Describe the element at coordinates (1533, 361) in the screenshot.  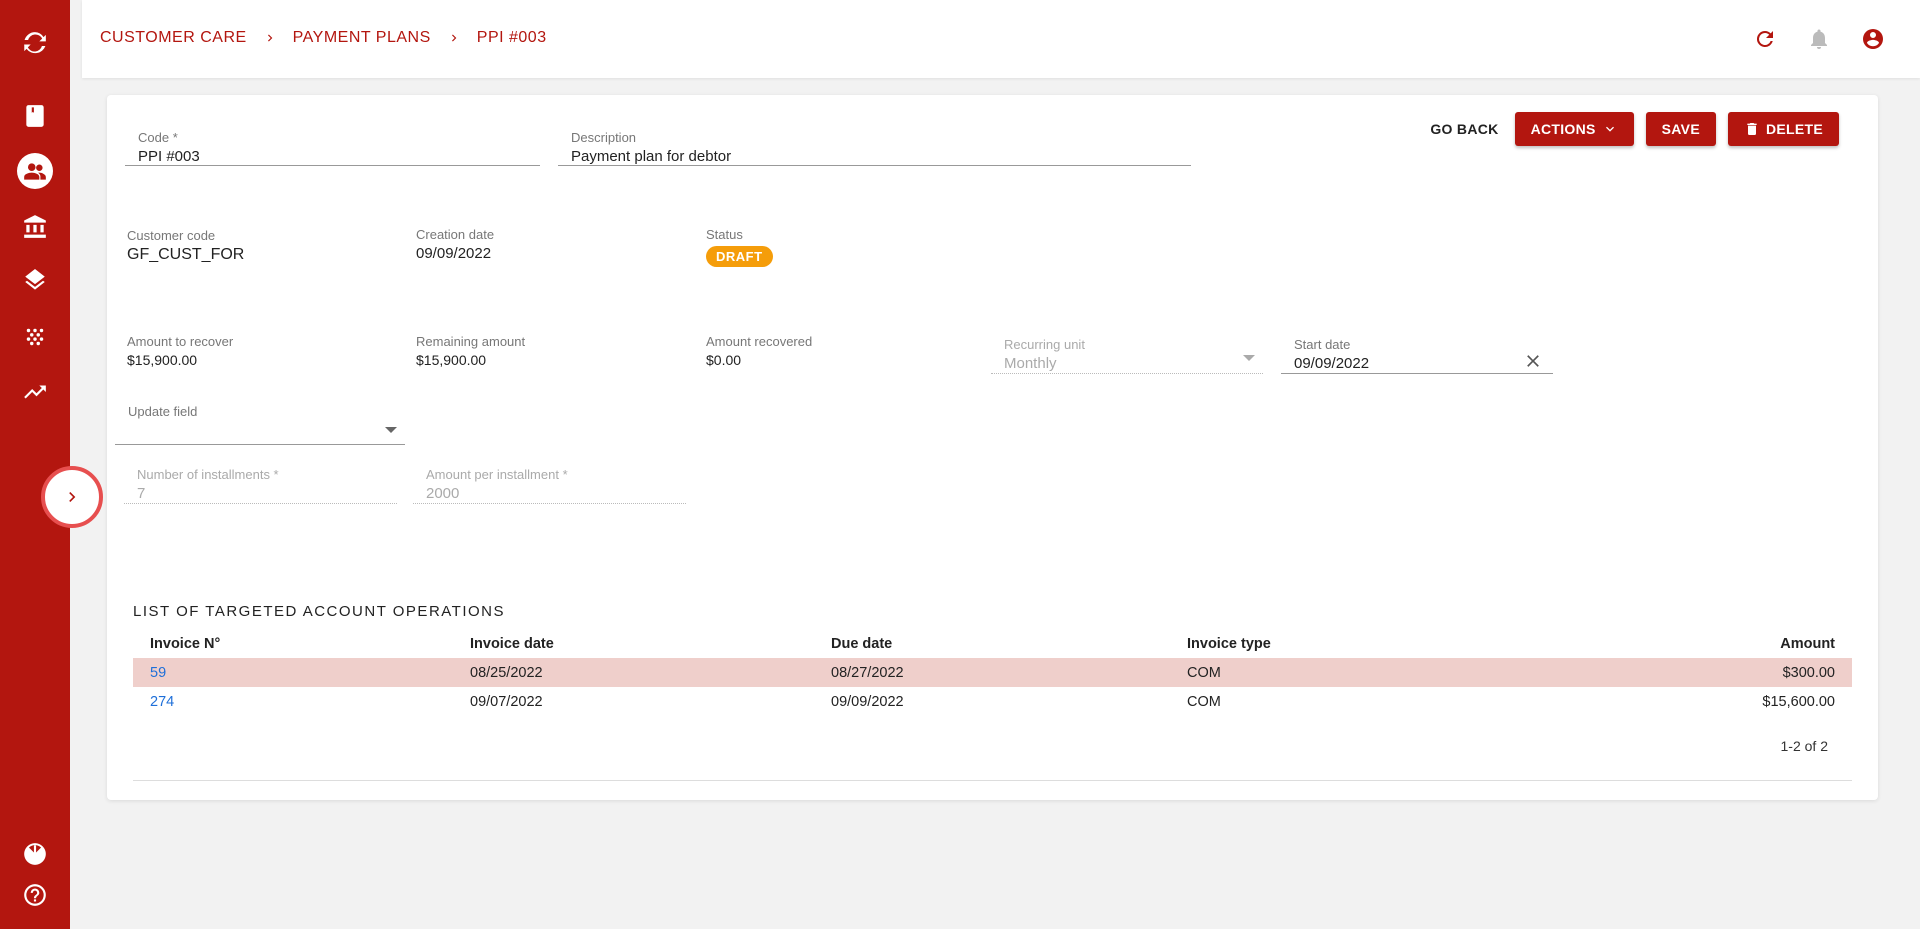
I see `clear-icon` at that location.